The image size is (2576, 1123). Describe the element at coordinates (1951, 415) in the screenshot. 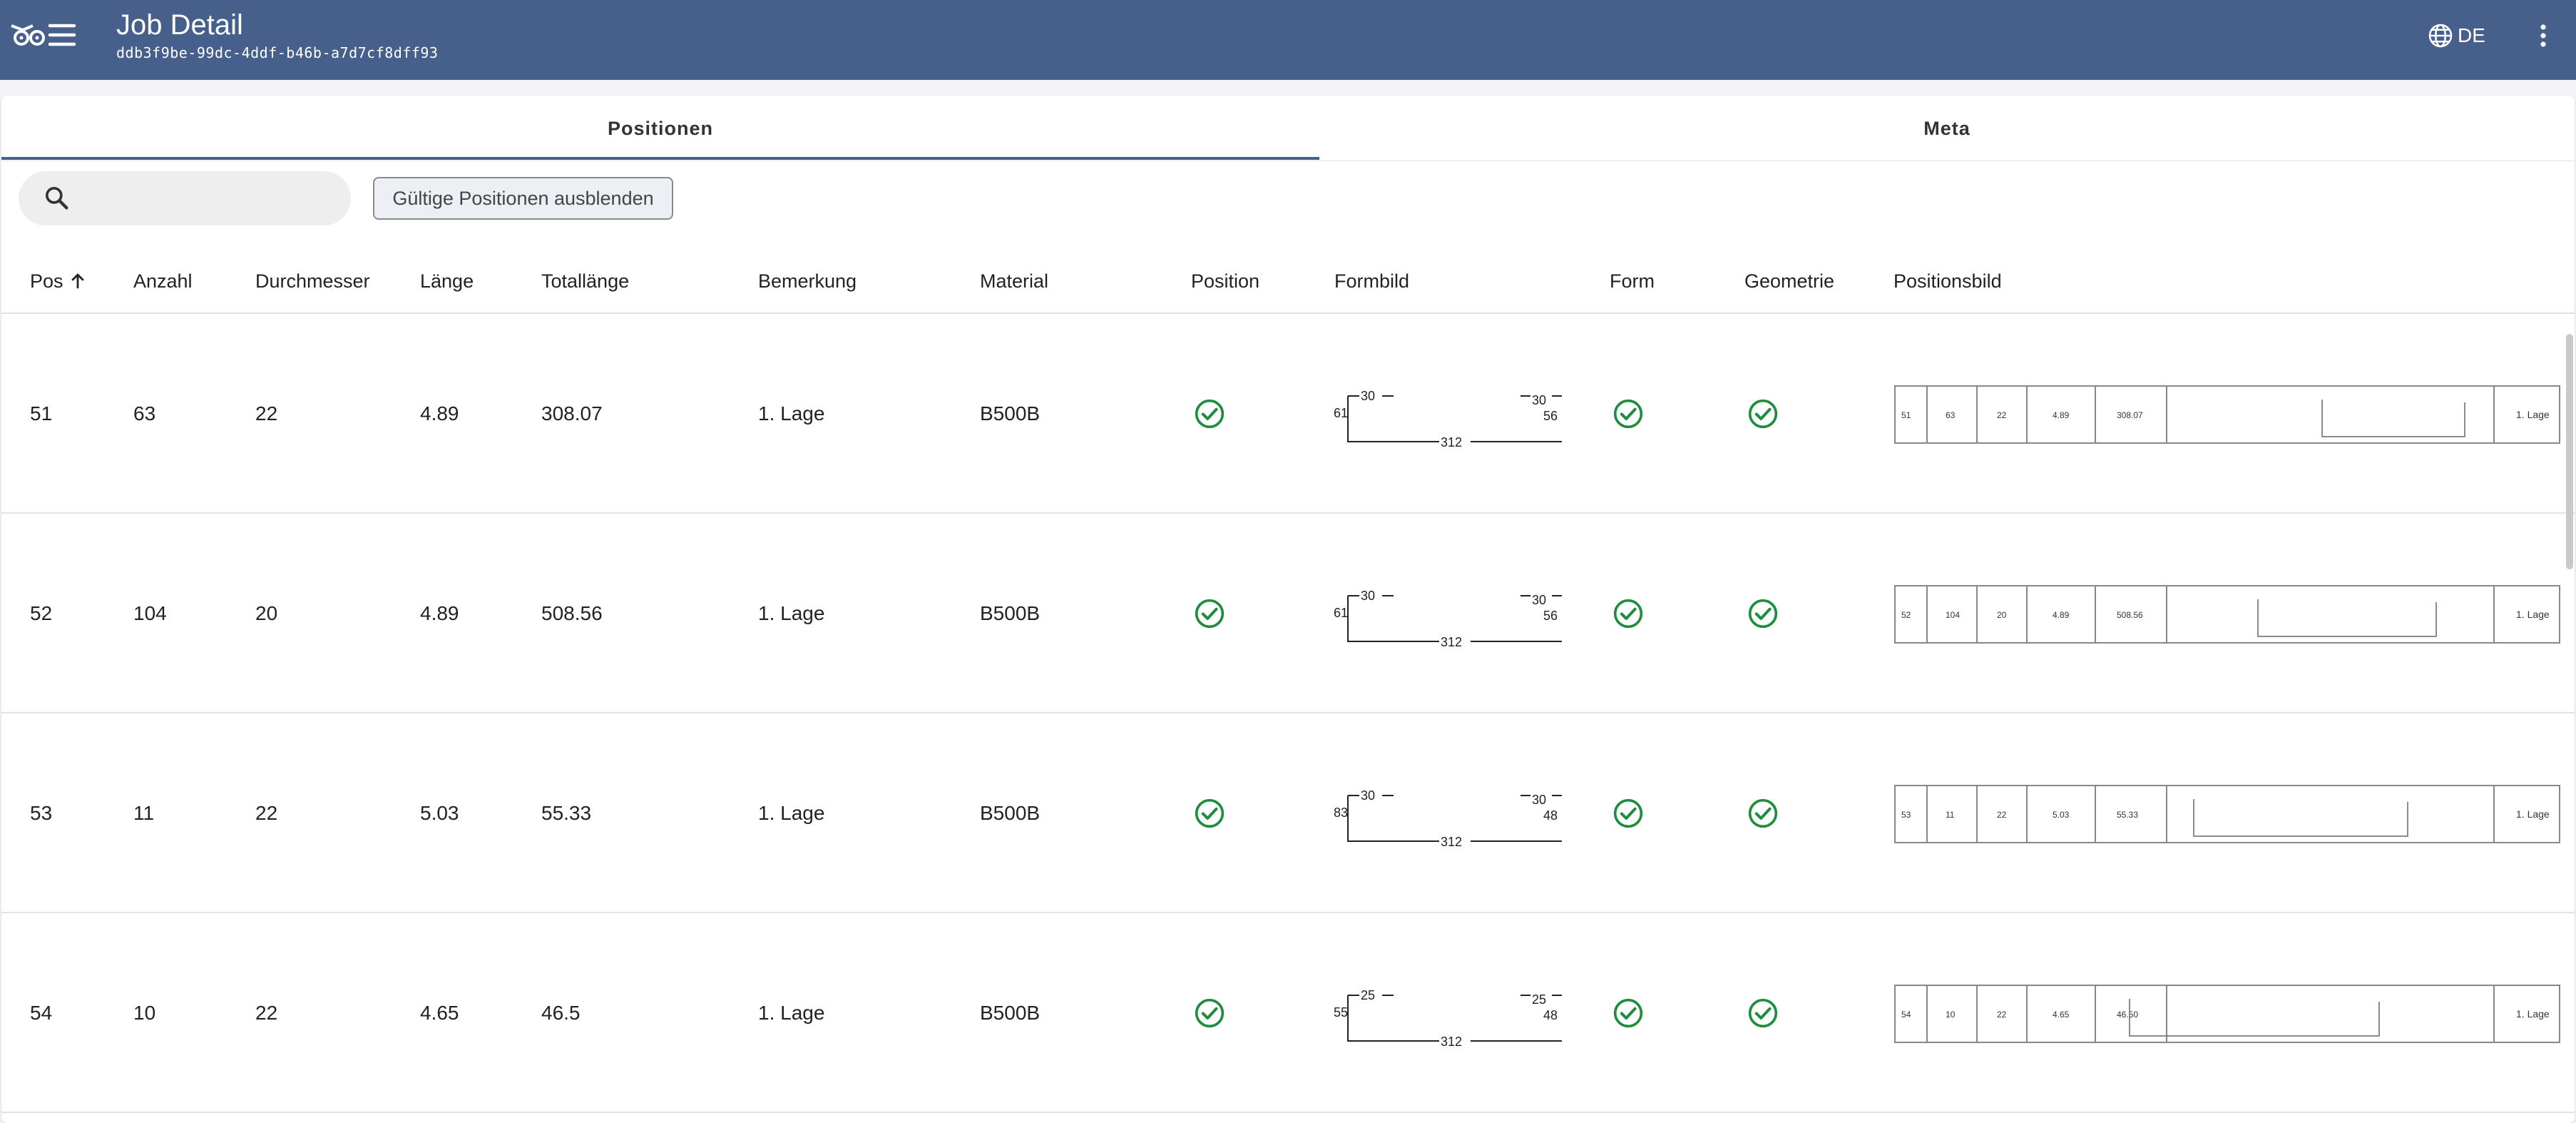

I see `positionsbild-anzahl: 63` at that location.